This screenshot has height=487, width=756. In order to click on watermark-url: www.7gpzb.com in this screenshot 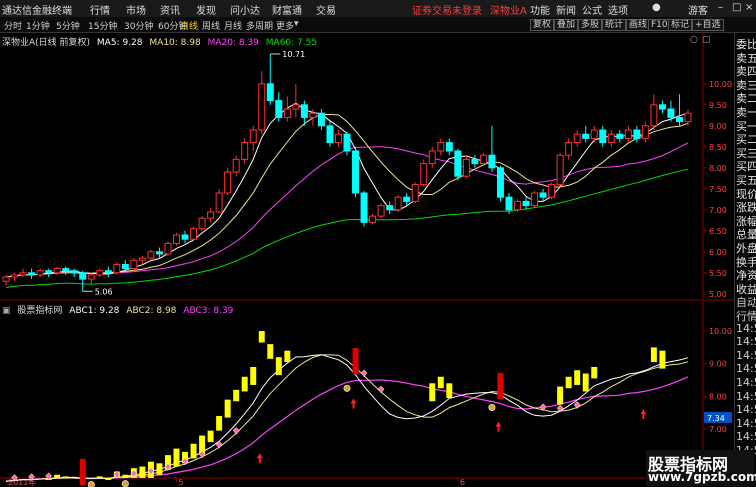, I will do `click(702, 477)`.